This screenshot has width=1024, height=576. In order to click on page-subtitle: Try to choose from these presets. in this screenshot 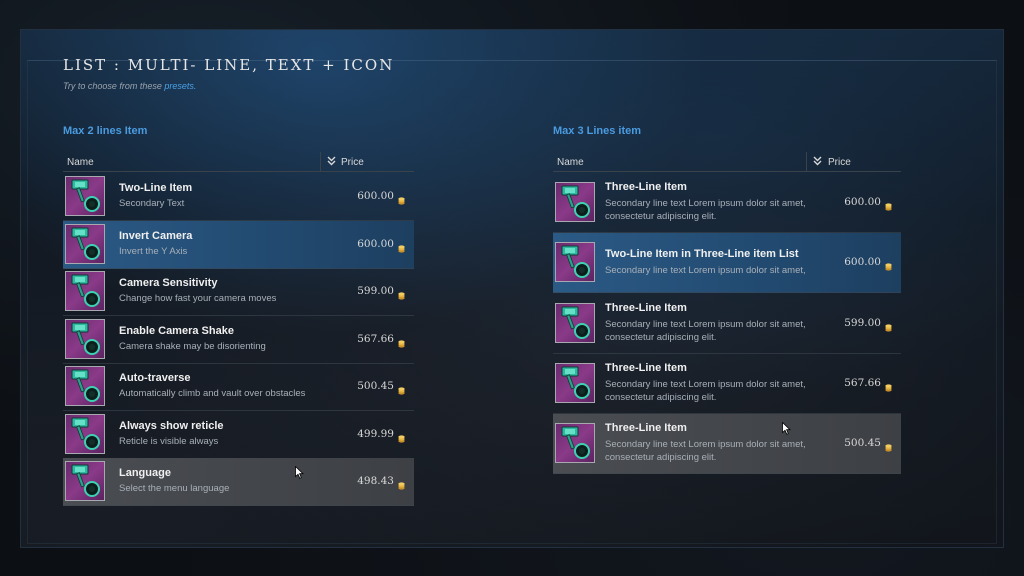, I will do `click(129, 86)`.